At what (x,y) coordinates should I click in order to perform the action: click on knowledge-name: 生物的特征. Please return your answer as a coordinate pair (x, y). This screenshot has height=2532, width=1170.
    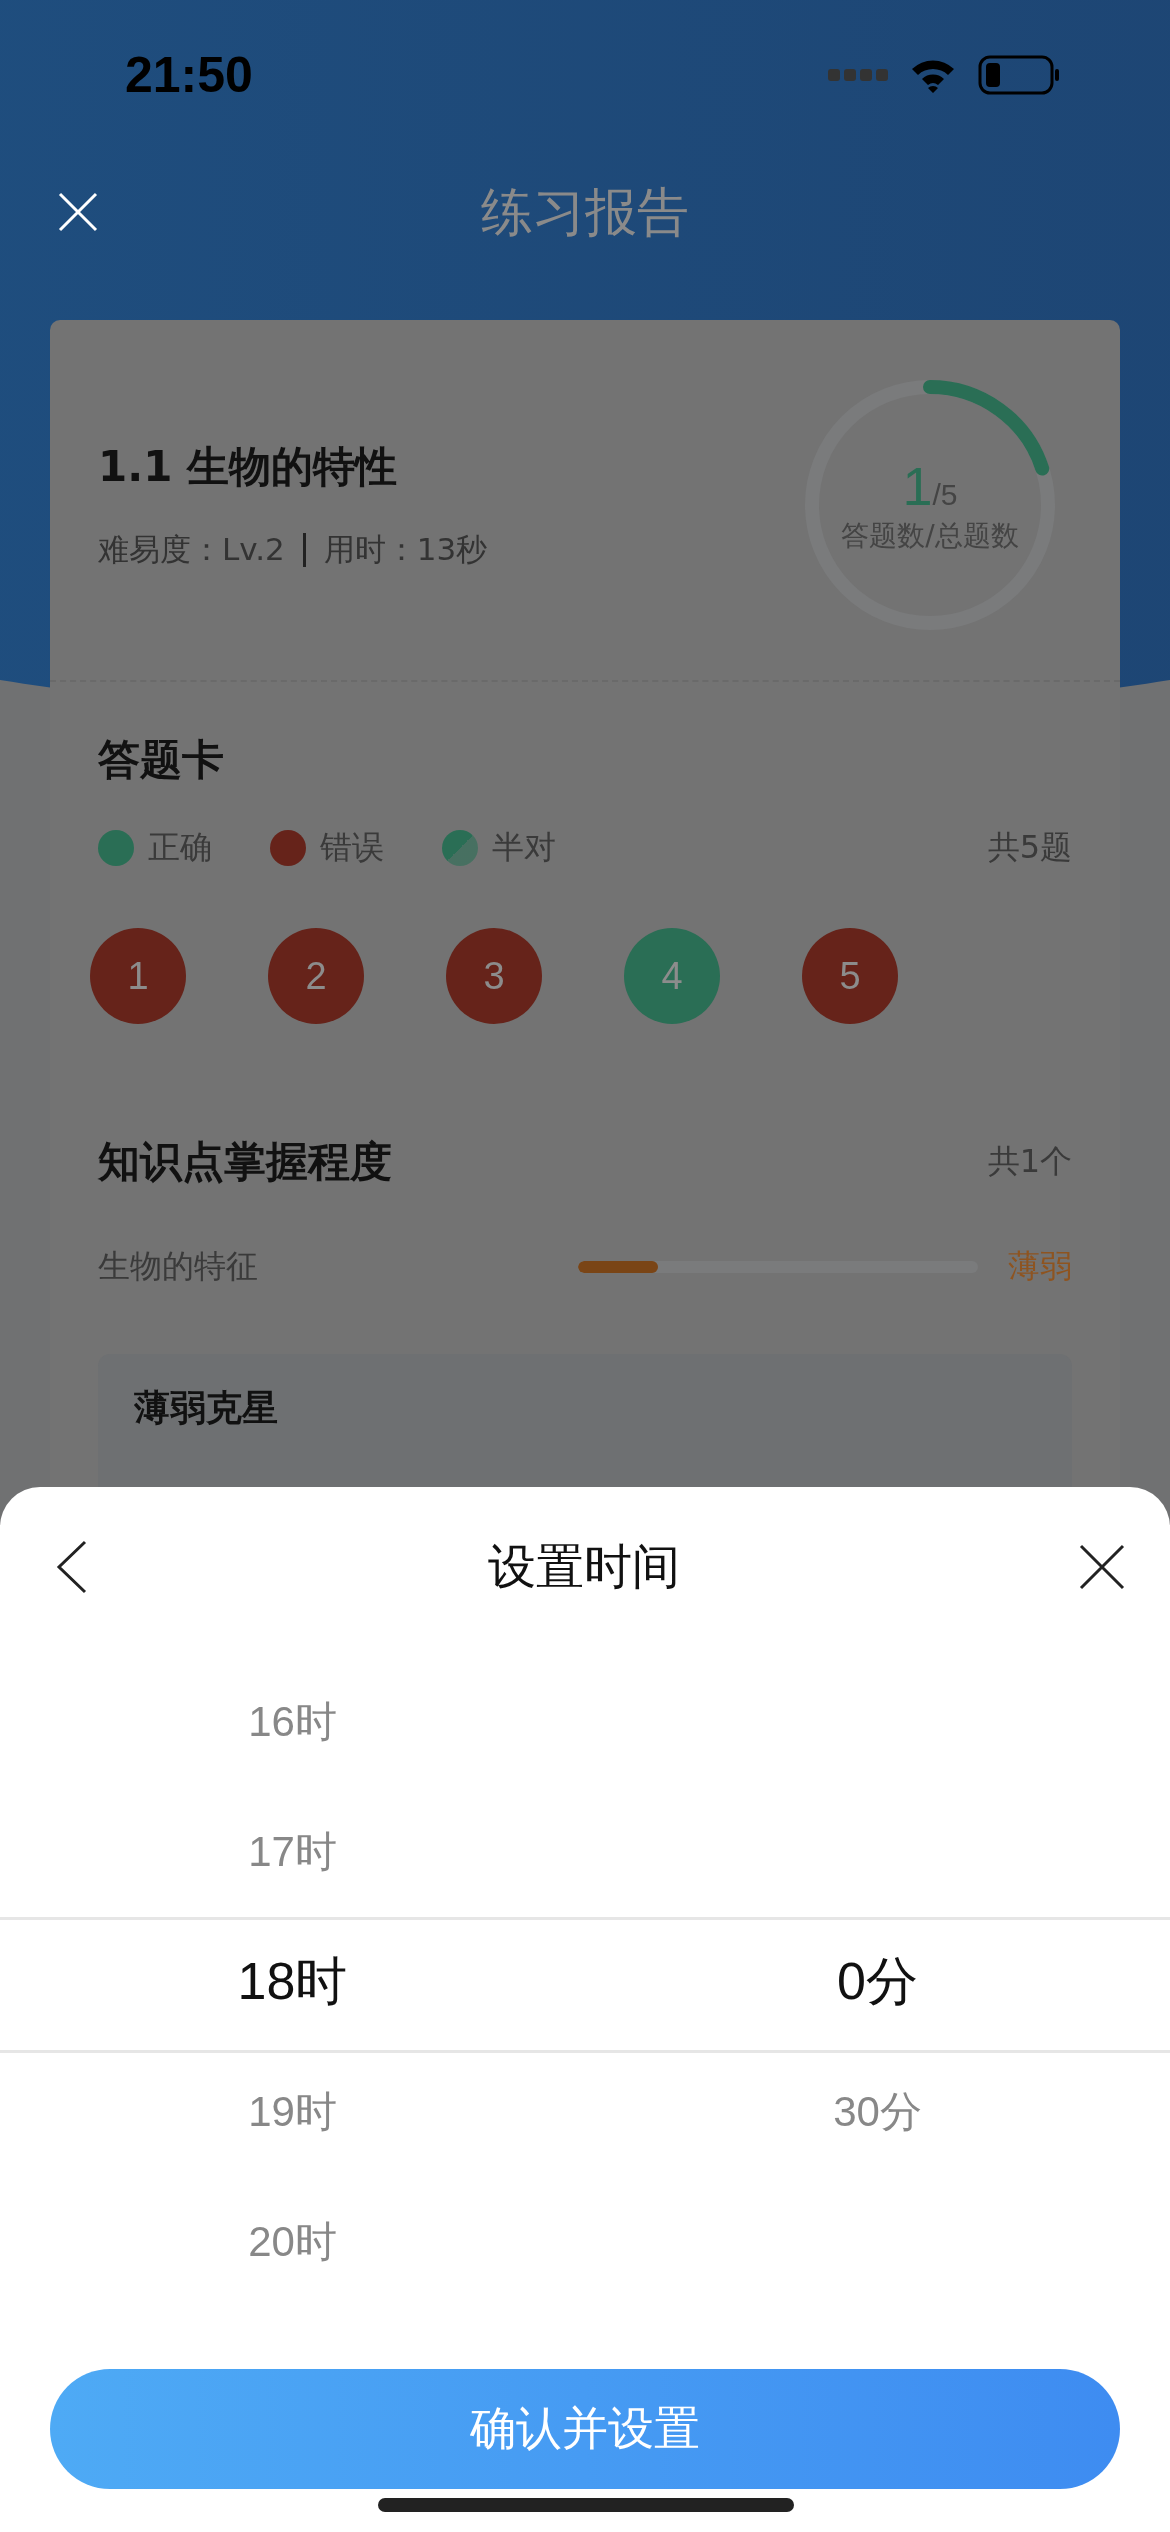
    Looking at the image, I should click on (178, 1266).